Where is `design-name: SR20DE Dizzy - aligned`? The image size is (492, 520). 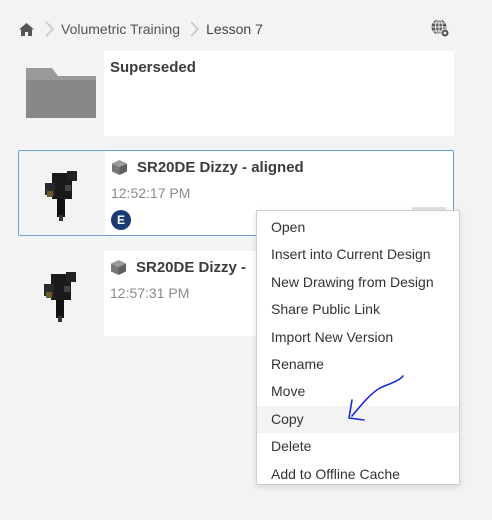
design-name: SR20DE Dizzy - aligned is located at coordinates (220, 167).